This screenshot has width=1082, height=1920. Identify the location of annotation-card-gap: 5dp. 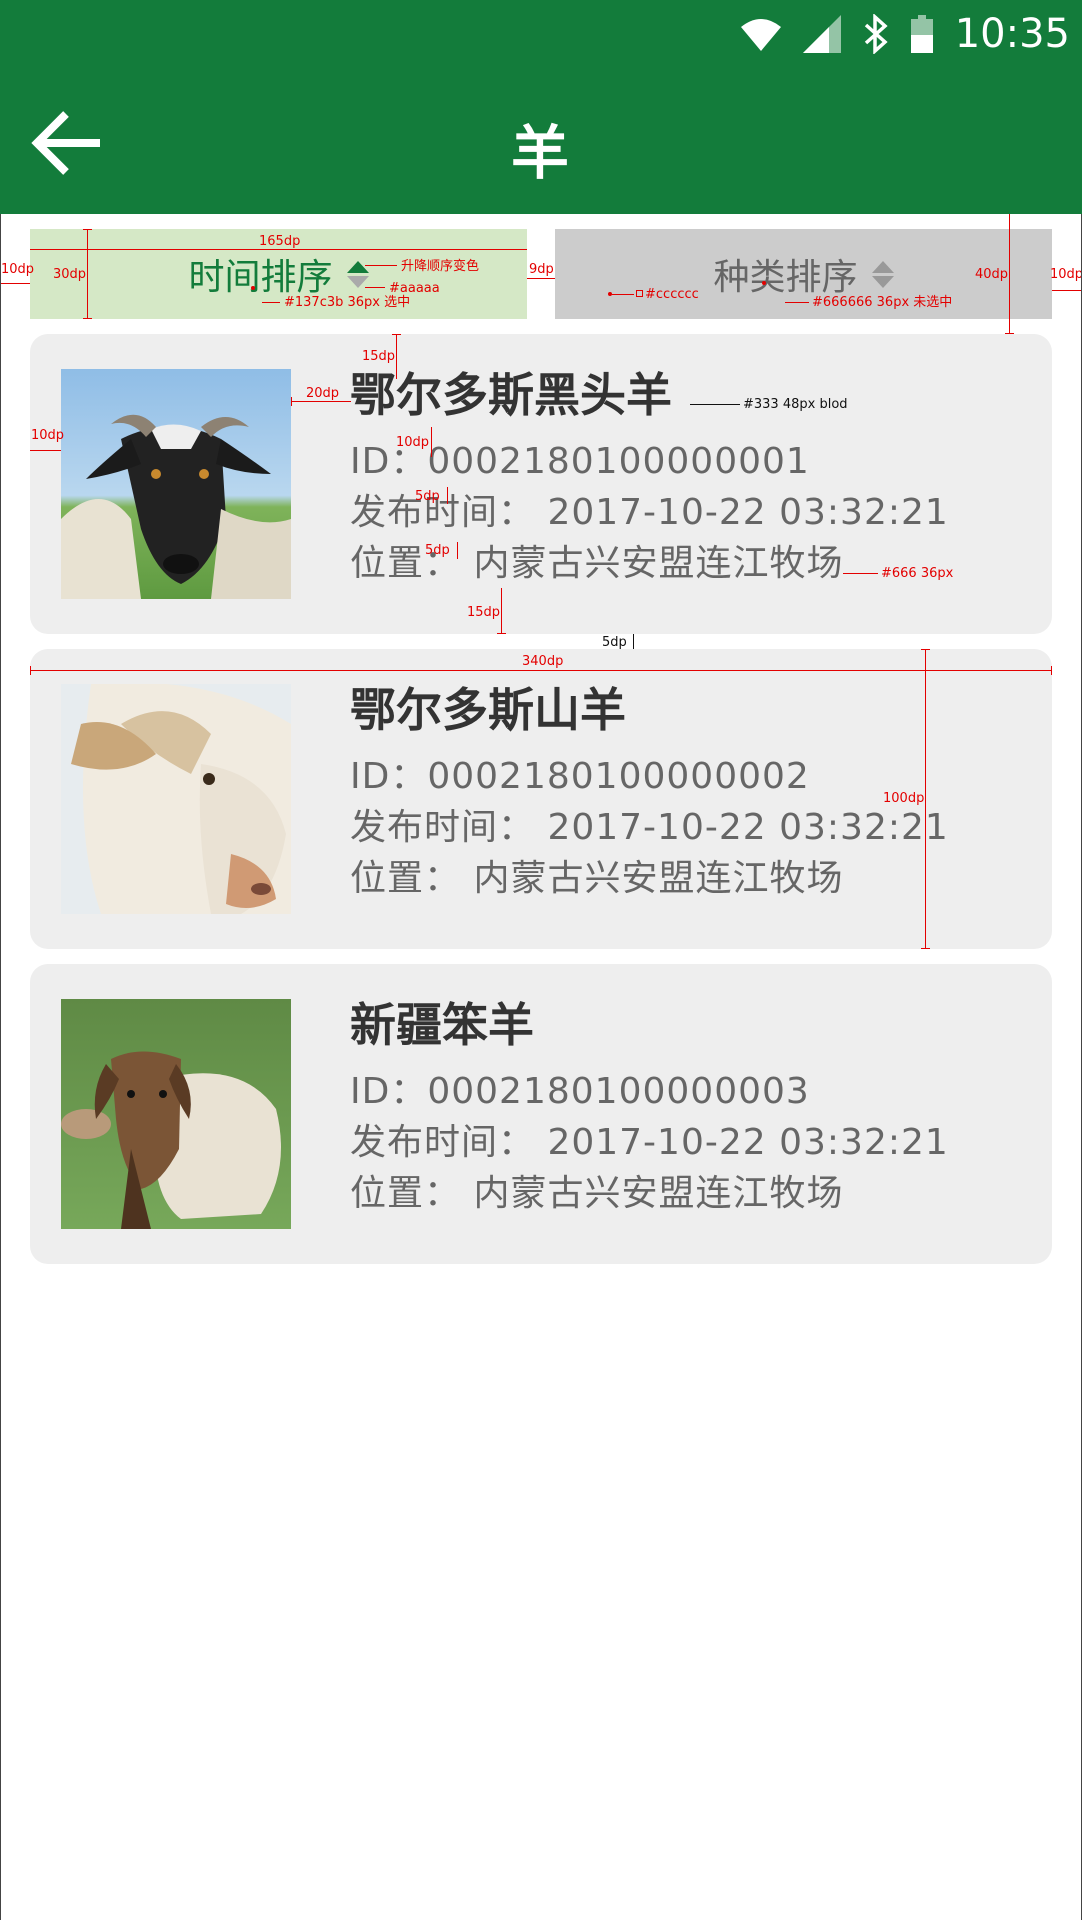
(614, 642).